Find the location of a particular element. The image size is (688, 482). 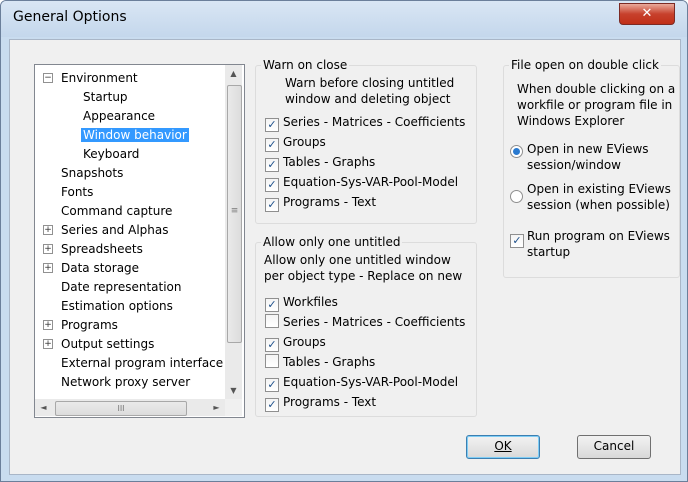

tree-item-label: Estimation options is located at coordinates (117, 306).